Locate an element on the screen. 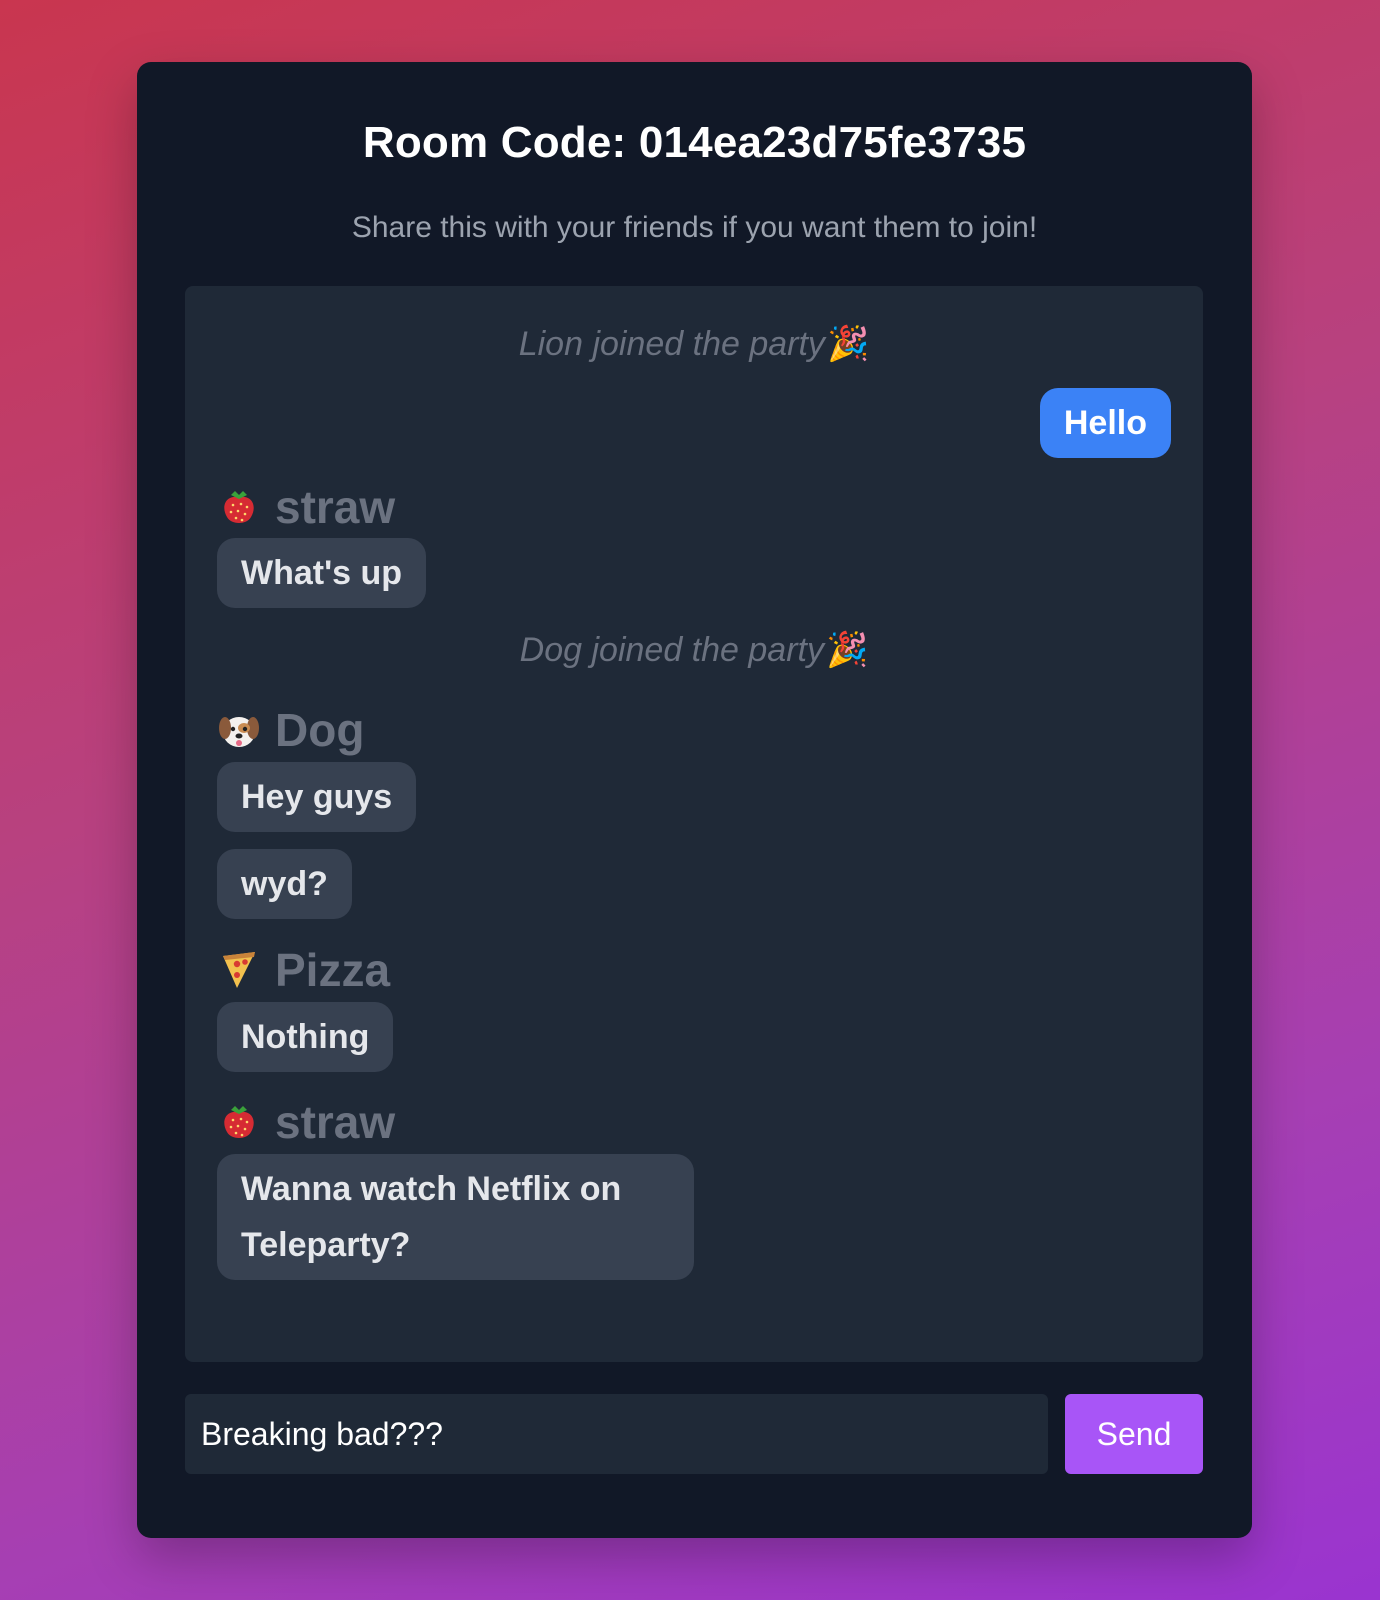 This screenshot has height=1600, width=1380. sender-name: Dog is located at coordinates (320, 730).